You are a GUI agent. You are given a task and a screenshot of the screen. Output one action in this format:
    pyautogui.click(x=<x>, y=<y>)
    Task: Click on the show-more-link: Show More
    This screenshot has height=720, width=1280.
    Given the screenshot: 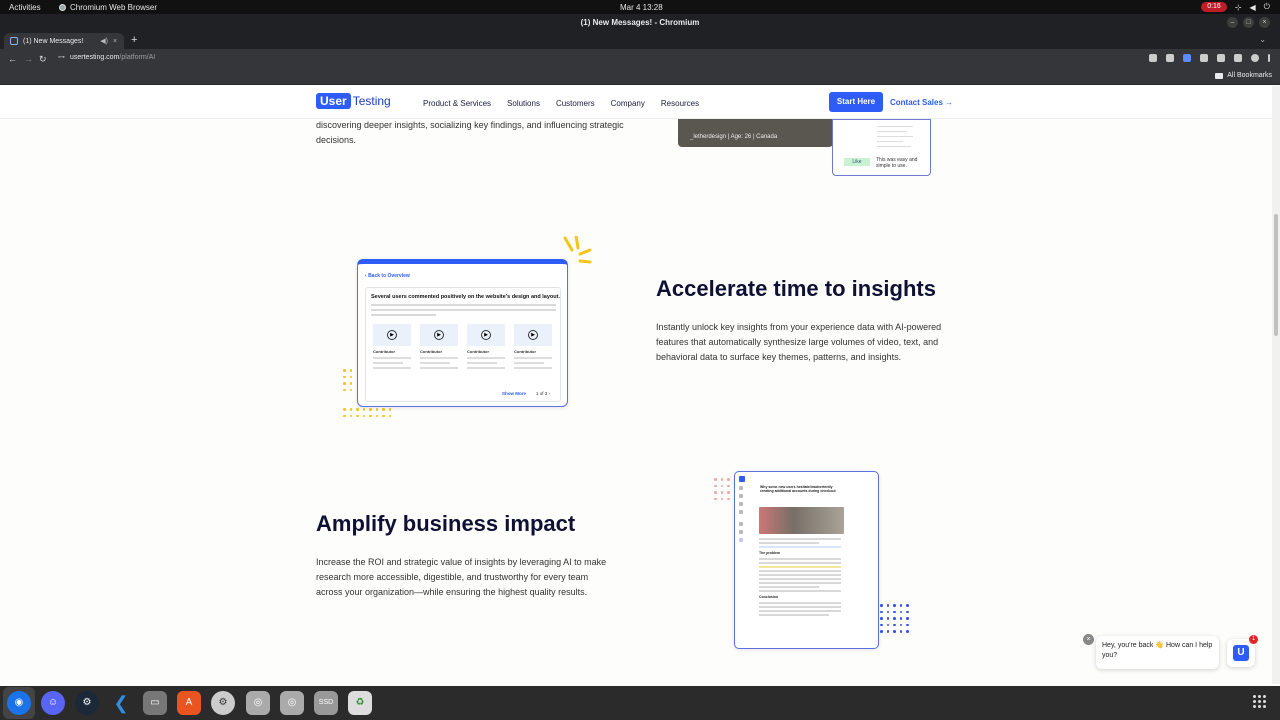 What is the action you would take?
    pyautogui.click(x=514, y=393)
    